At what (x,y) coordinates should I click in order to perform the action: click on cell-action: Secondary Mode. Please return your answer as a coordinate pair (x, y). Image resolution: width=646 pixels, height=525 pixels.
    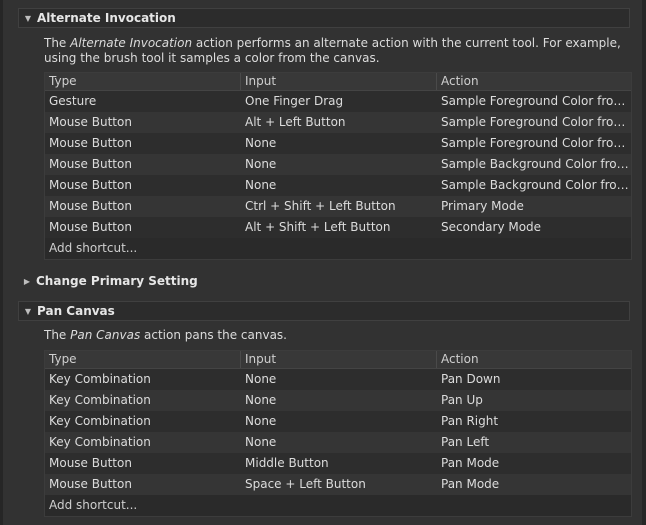
    Looking at the image, I should click on (534, 227).